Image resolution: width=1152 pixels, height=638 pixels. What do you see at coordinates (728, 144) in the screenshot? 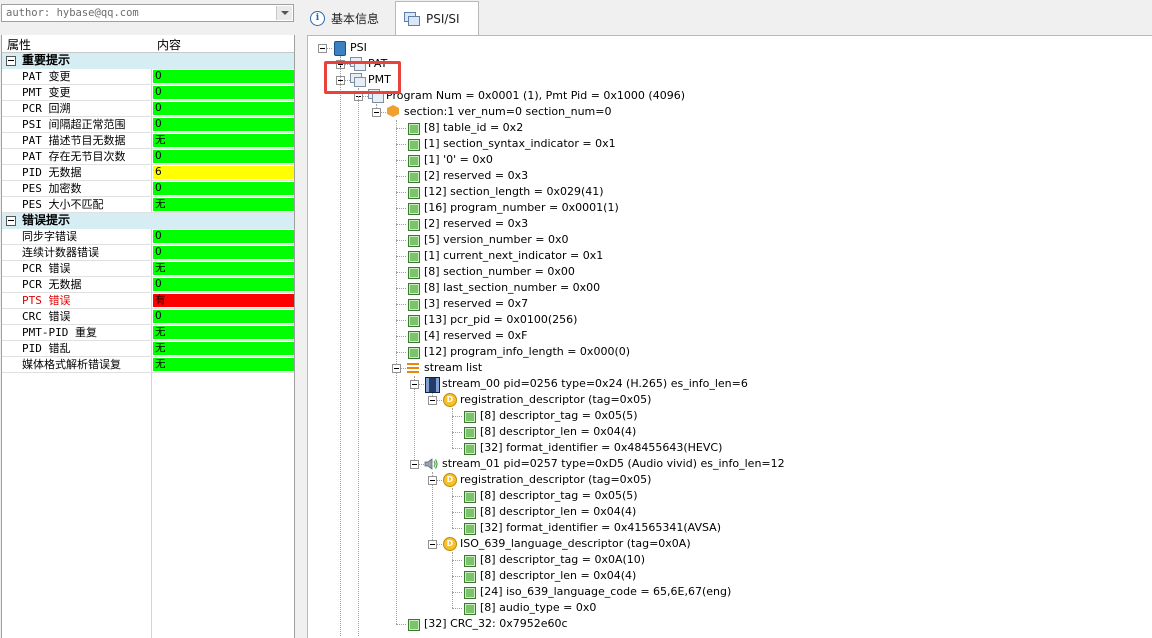
I see `tree-node: [1] section_syntax_indicator = 0x1` at bounding box center [728, 144].